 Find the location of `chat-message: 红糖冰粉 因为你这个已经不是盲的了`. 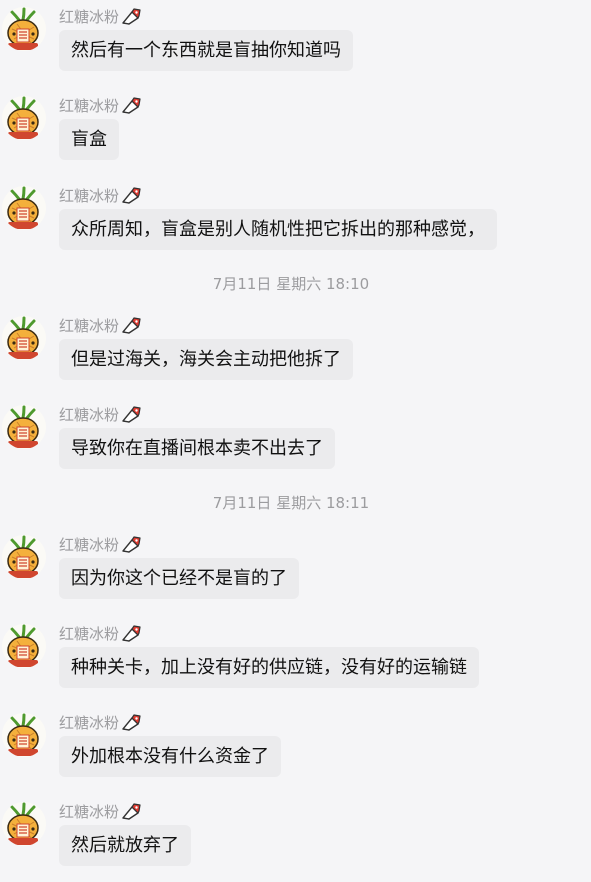

chat-message: 红糖冰粉 因为你这个已经不是盲的了 is located at coordinates (295, 575).